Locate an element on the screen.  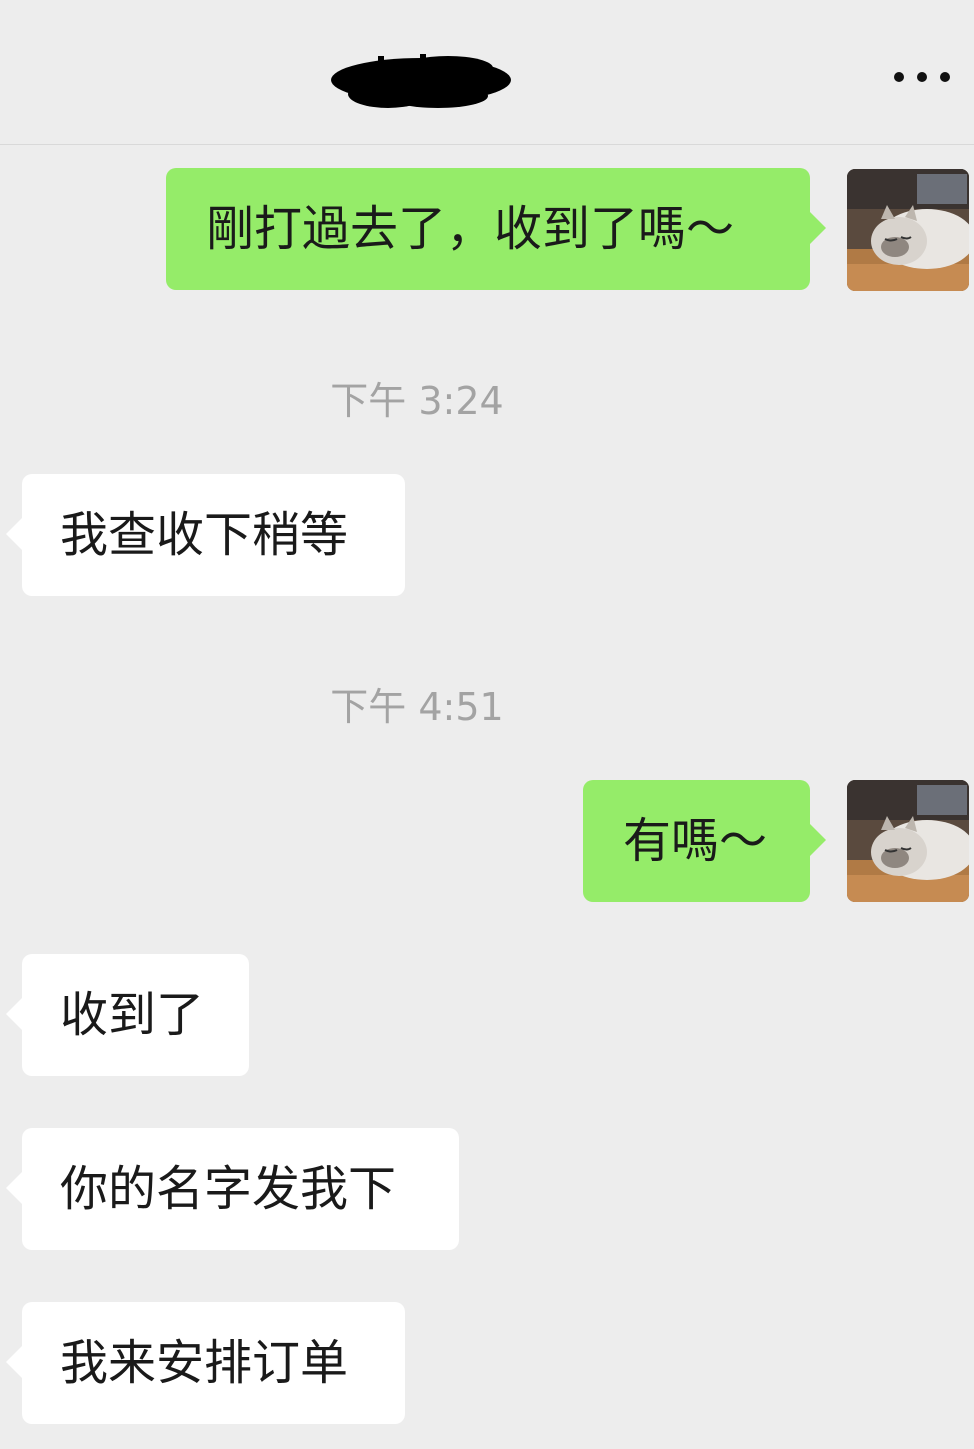
message-timestamp: 下午 4:51 is located at coordinates (417, 707).